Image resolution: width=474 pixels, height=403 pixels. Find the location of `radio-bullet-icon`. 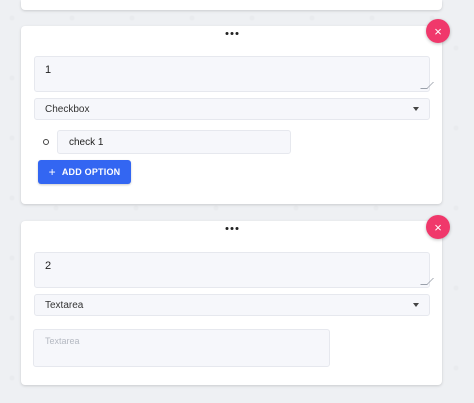

radio-bullet-icon is located at coordinates (46, 142).